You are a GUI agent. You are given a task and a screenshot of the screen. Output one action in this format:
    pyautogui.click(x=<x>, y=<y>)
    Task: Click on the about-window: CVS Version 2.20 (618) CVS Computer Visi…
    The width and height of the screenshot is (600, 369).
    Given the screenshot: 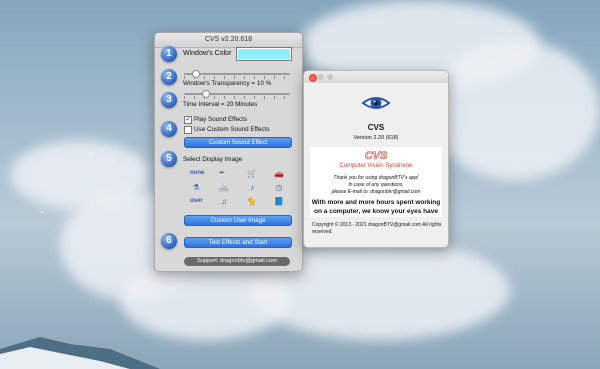 What is the action you would take?
    pyautogui.click(x=376, y=159)
    